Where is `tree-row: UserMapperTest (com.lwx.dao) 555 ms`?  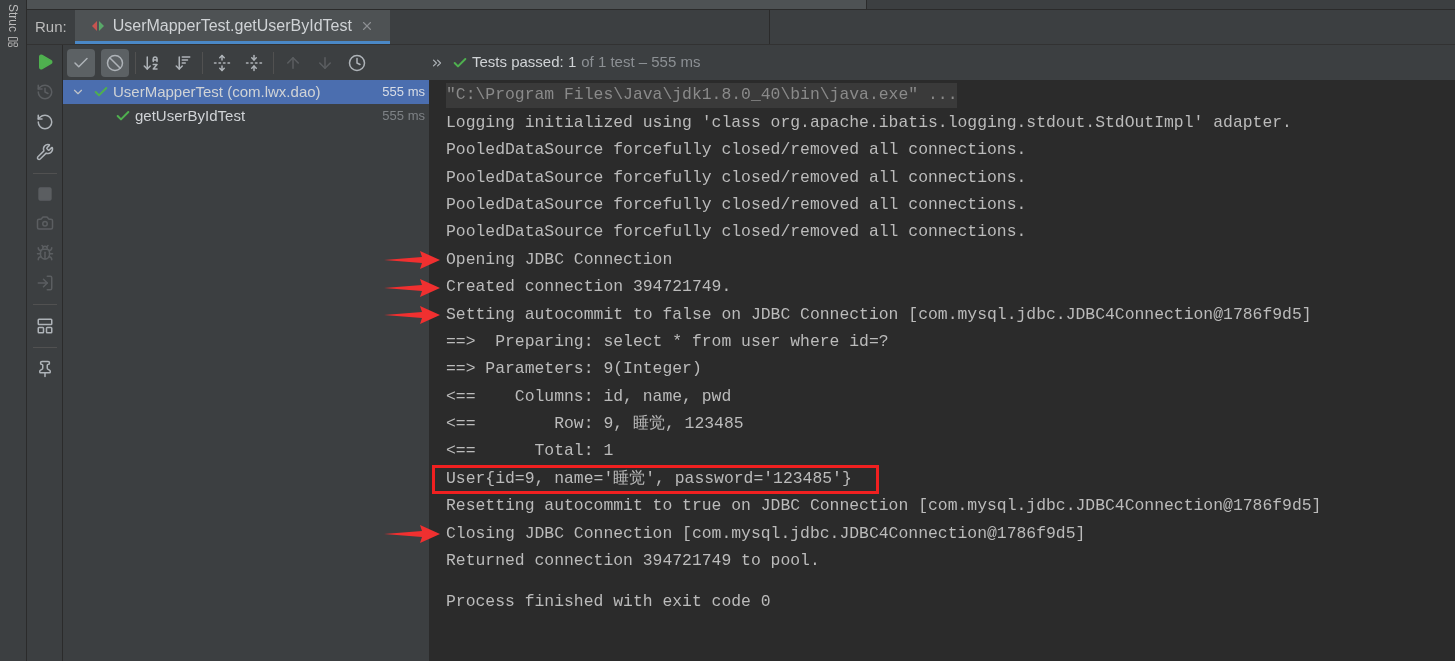
tree-row: UserMapperTest (com.lwx.dao) 555 ms is located at coordinates (246, 92).